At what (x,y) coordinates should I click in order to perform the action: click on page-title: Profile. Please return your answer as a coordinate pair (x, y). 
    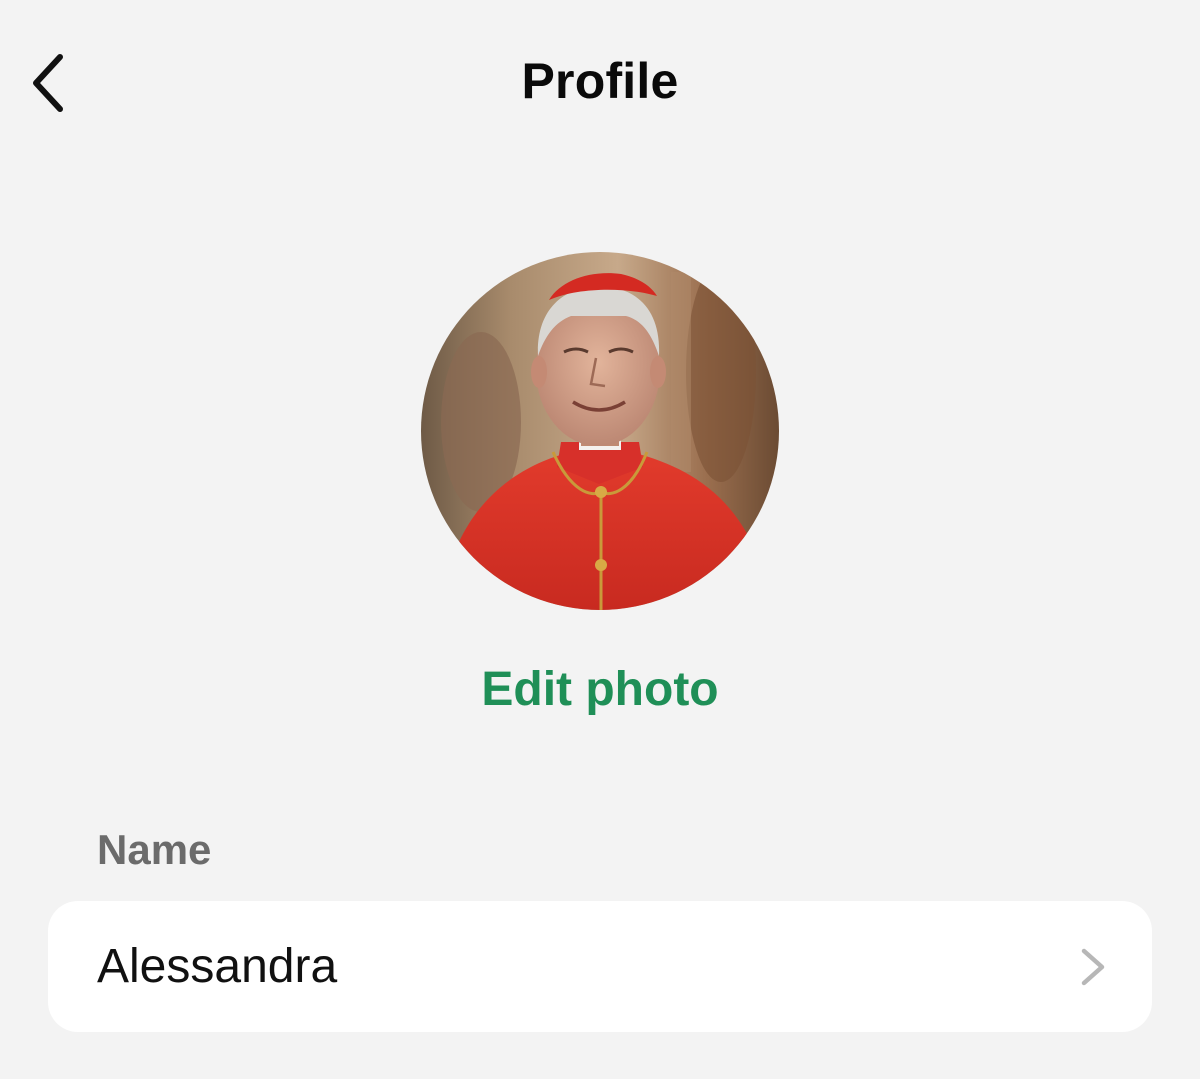
    Looking at the image, I should click on (600, 81).